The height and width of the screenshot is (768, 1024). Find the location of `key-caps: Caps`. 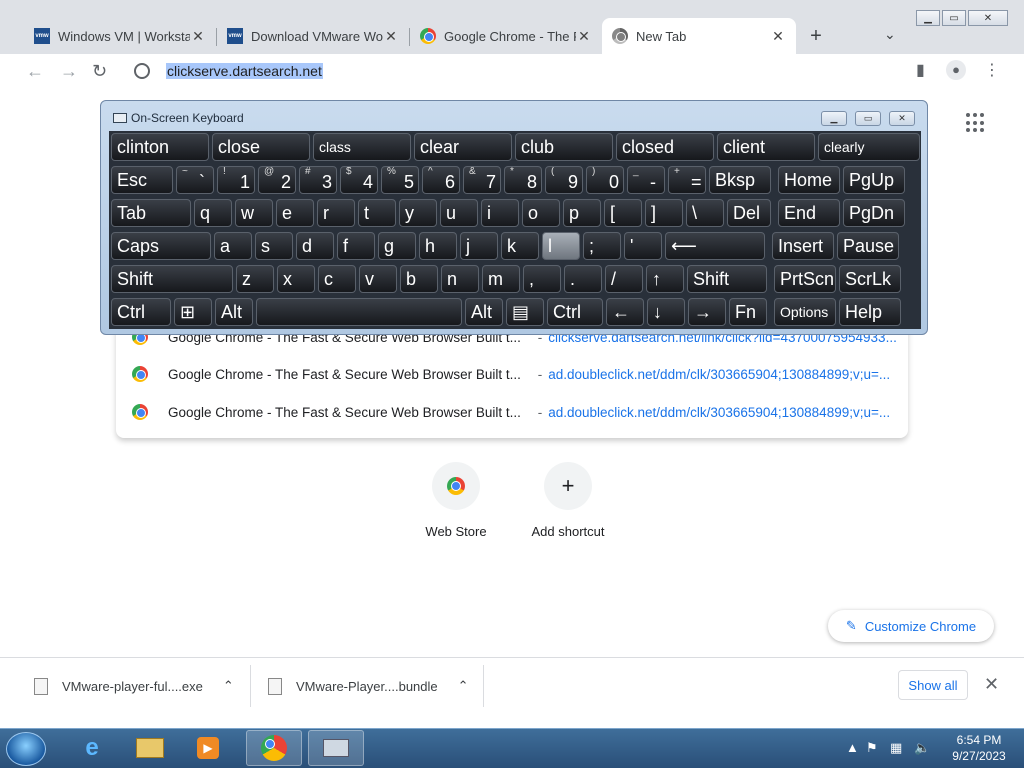

key-caps: Caps is located at coordinates (161, 246).